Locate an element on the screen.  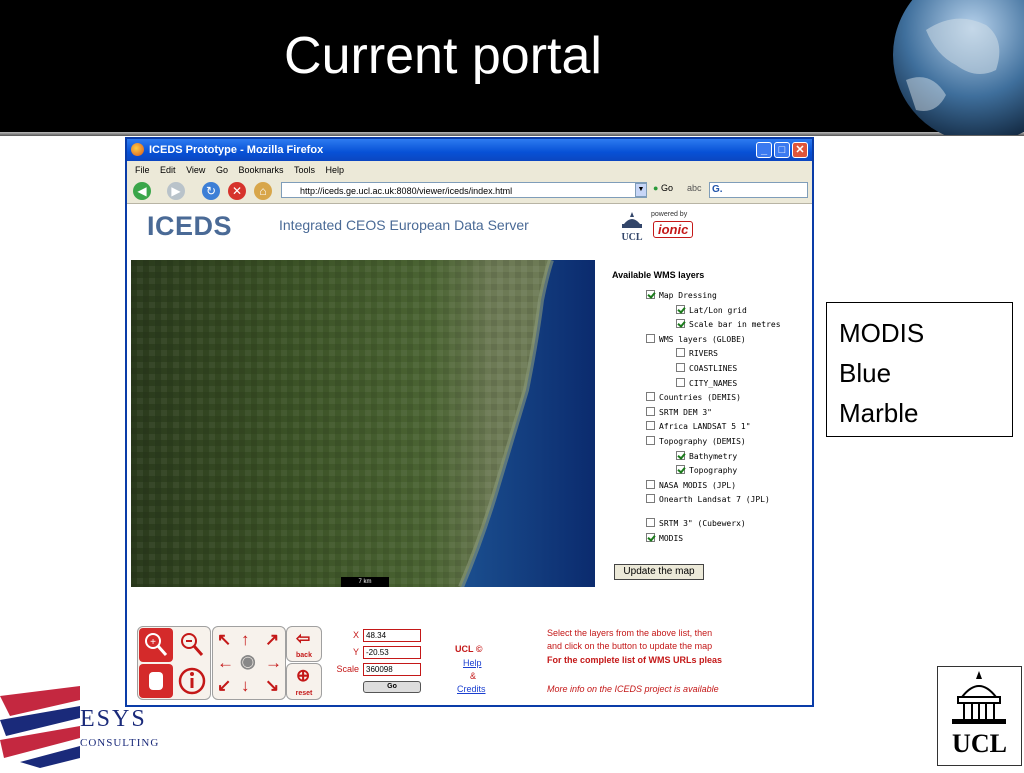
layer-label: Bathymetry is located at coordinates (713, 456).